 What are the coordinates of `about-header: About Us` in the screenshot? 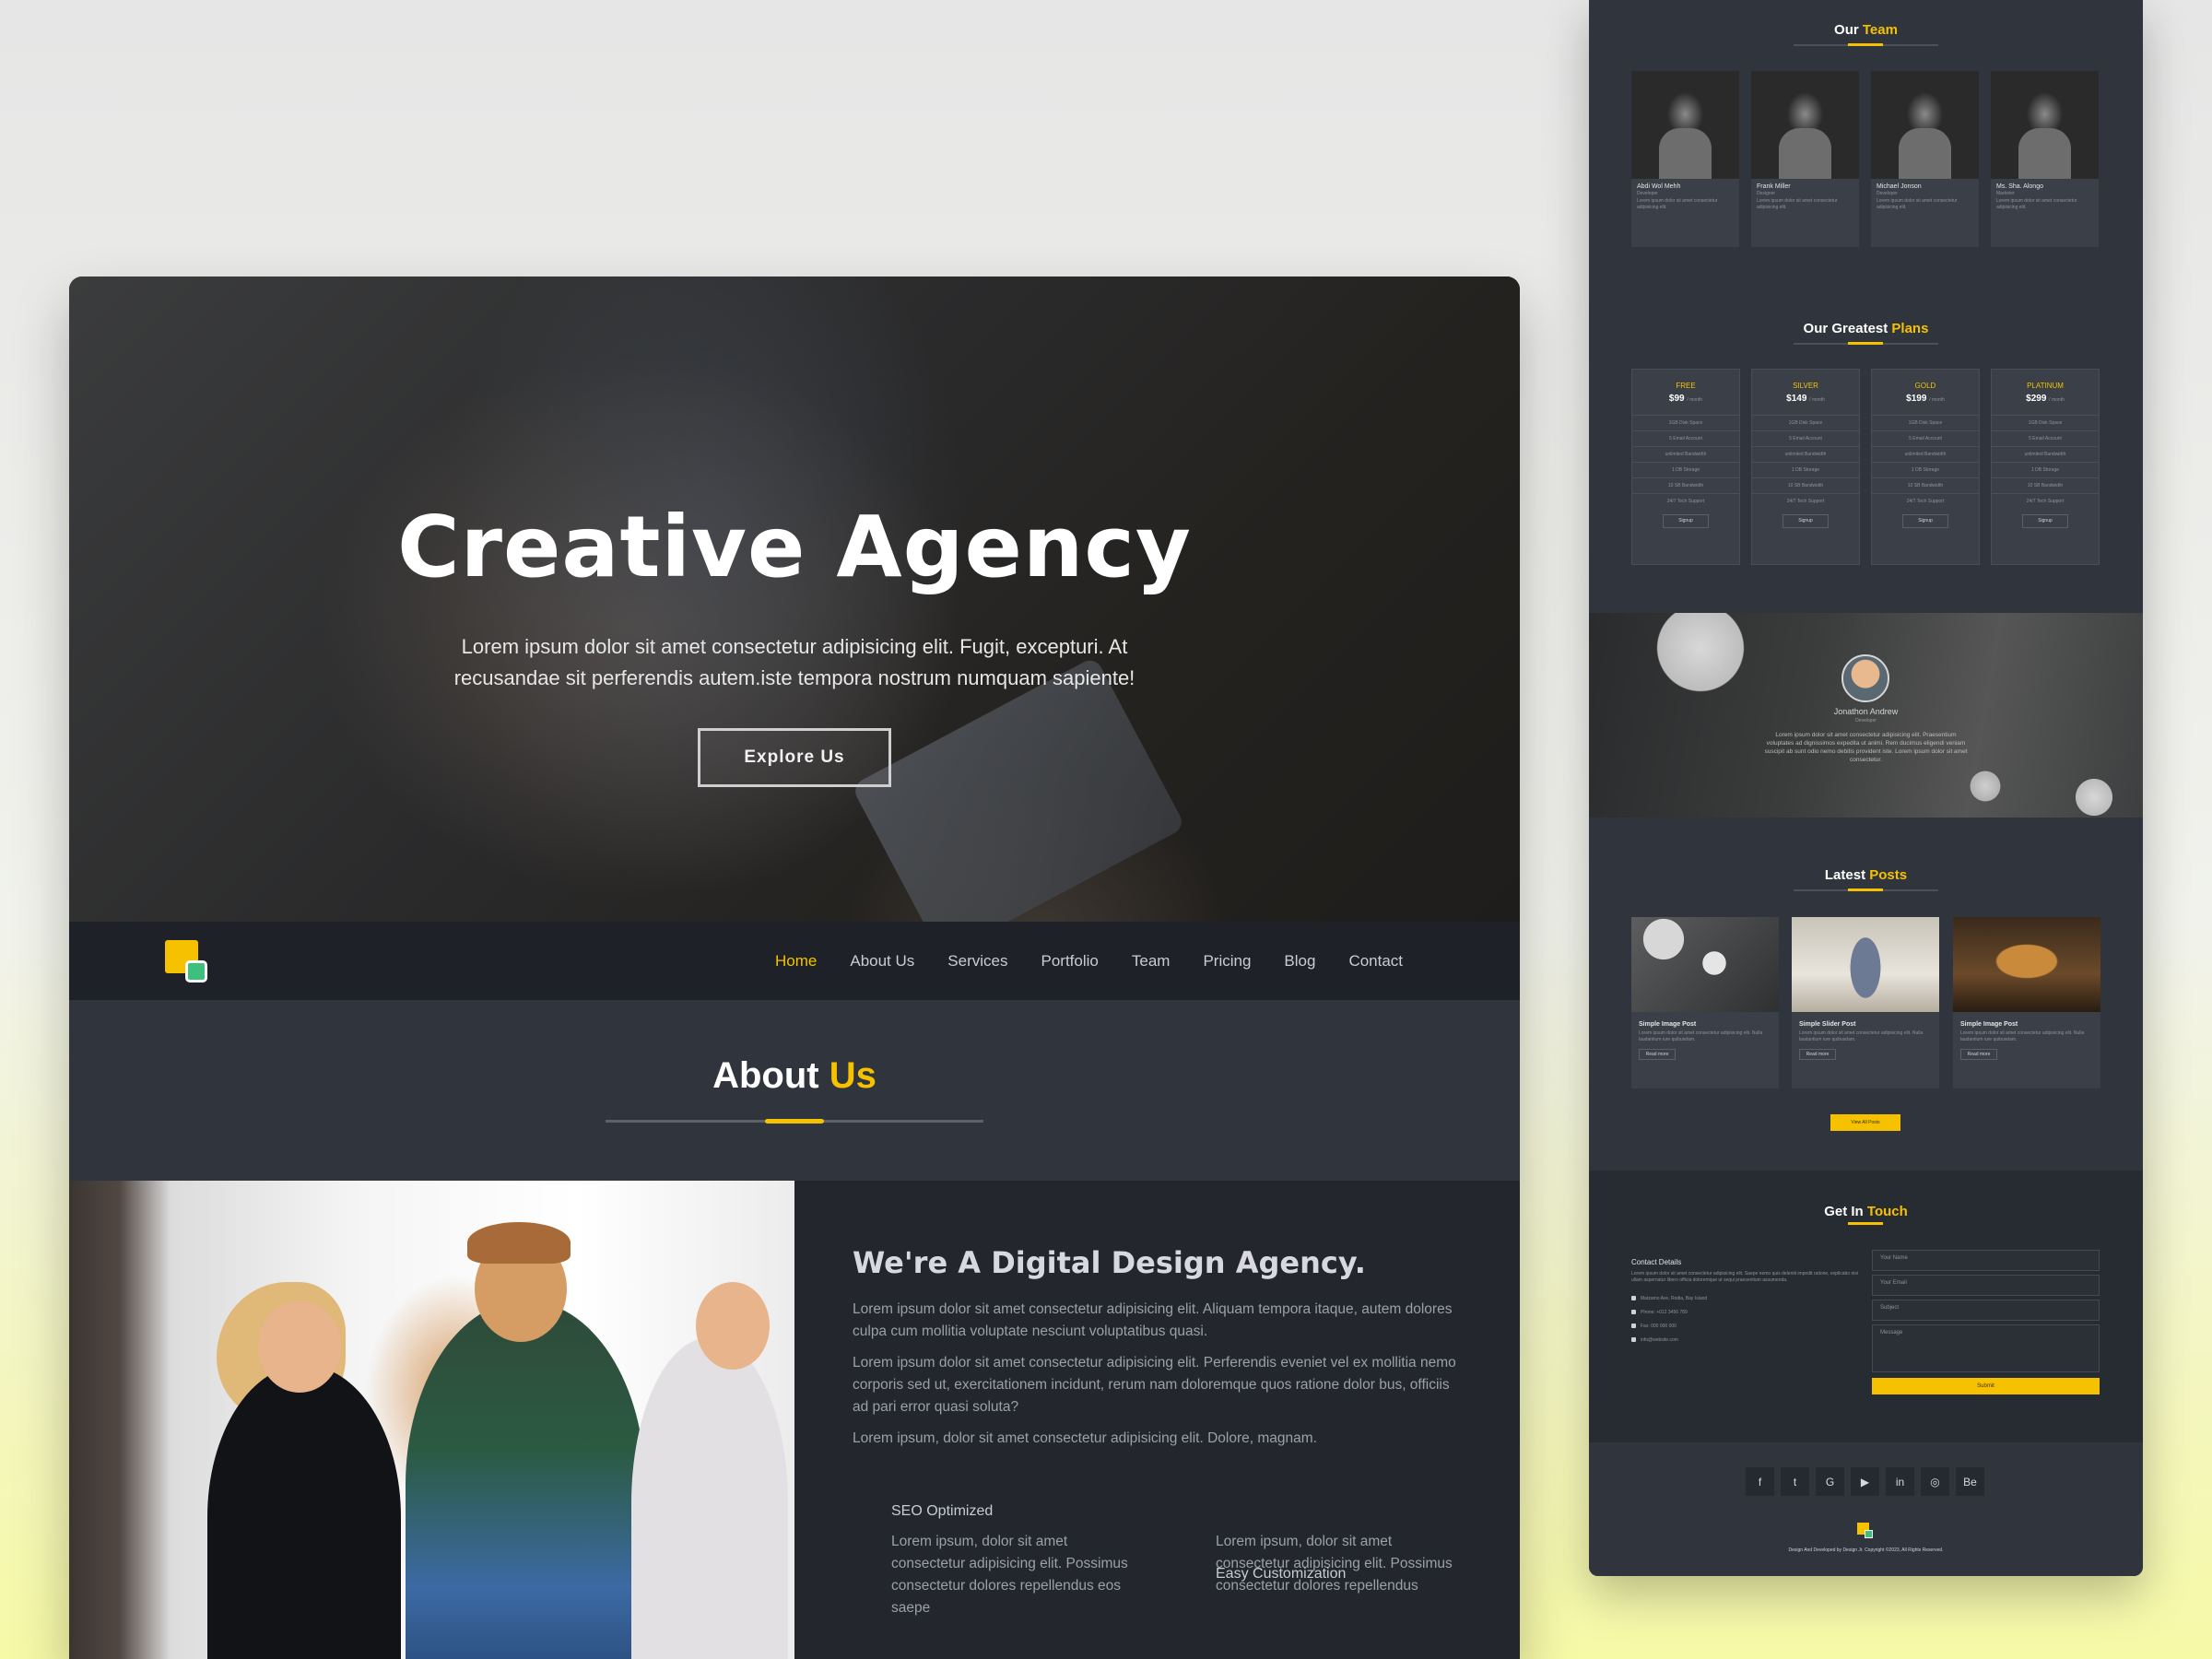 It's located at (794, 1090).